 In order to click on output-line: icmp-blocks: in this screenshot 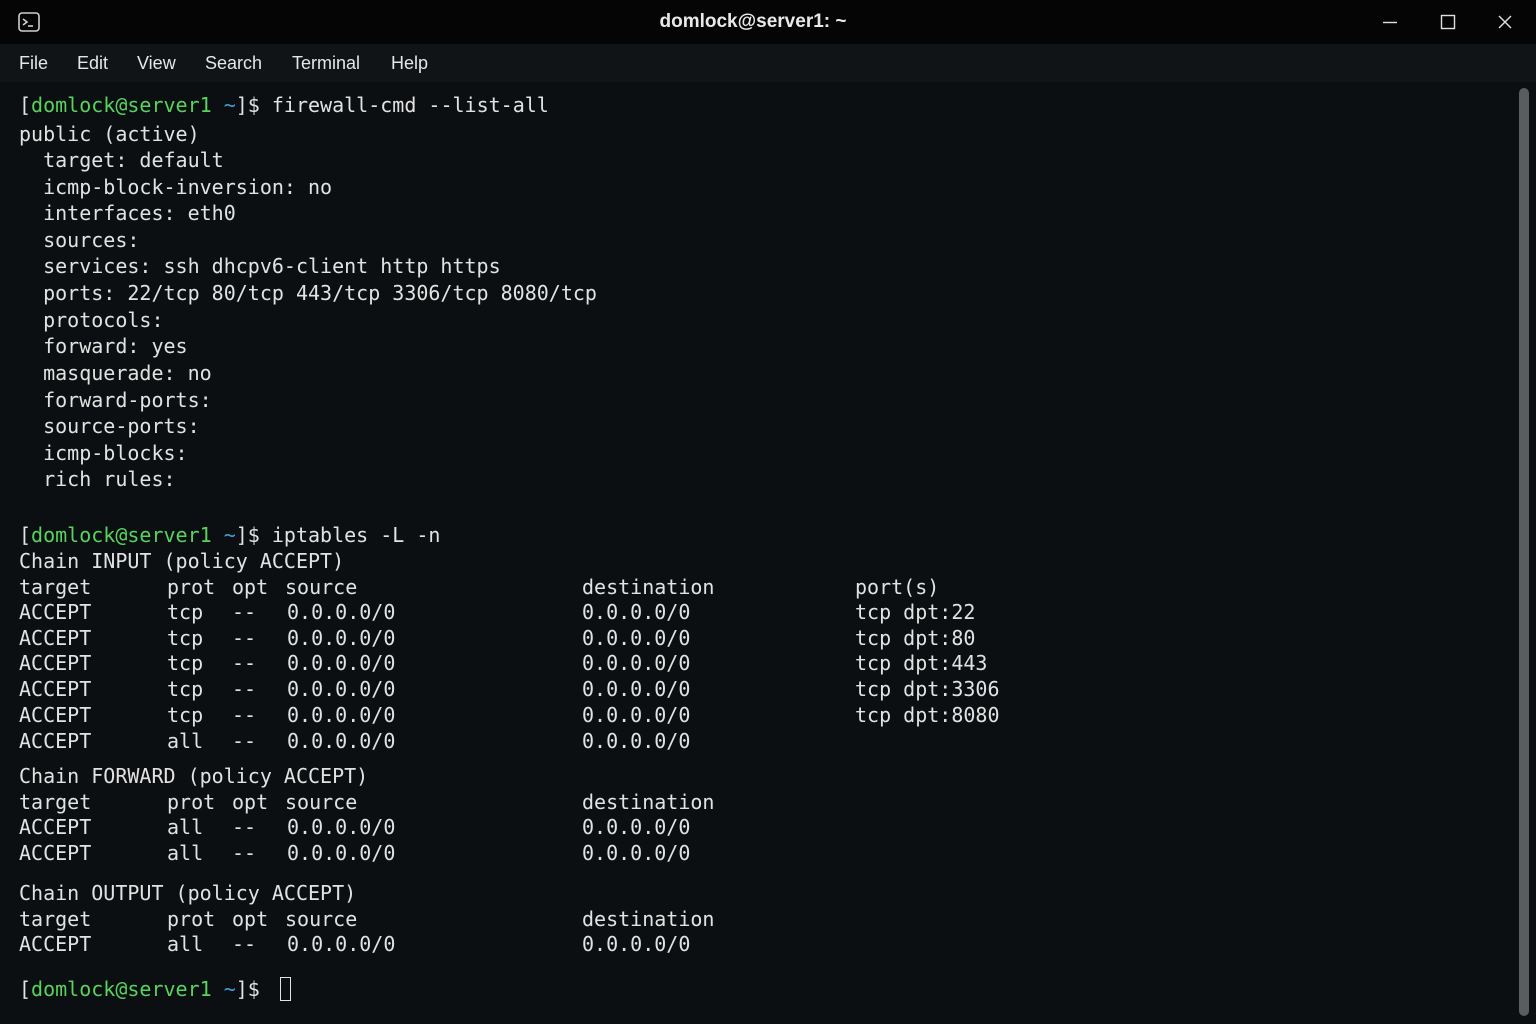, I will do `click(103, 453)`.